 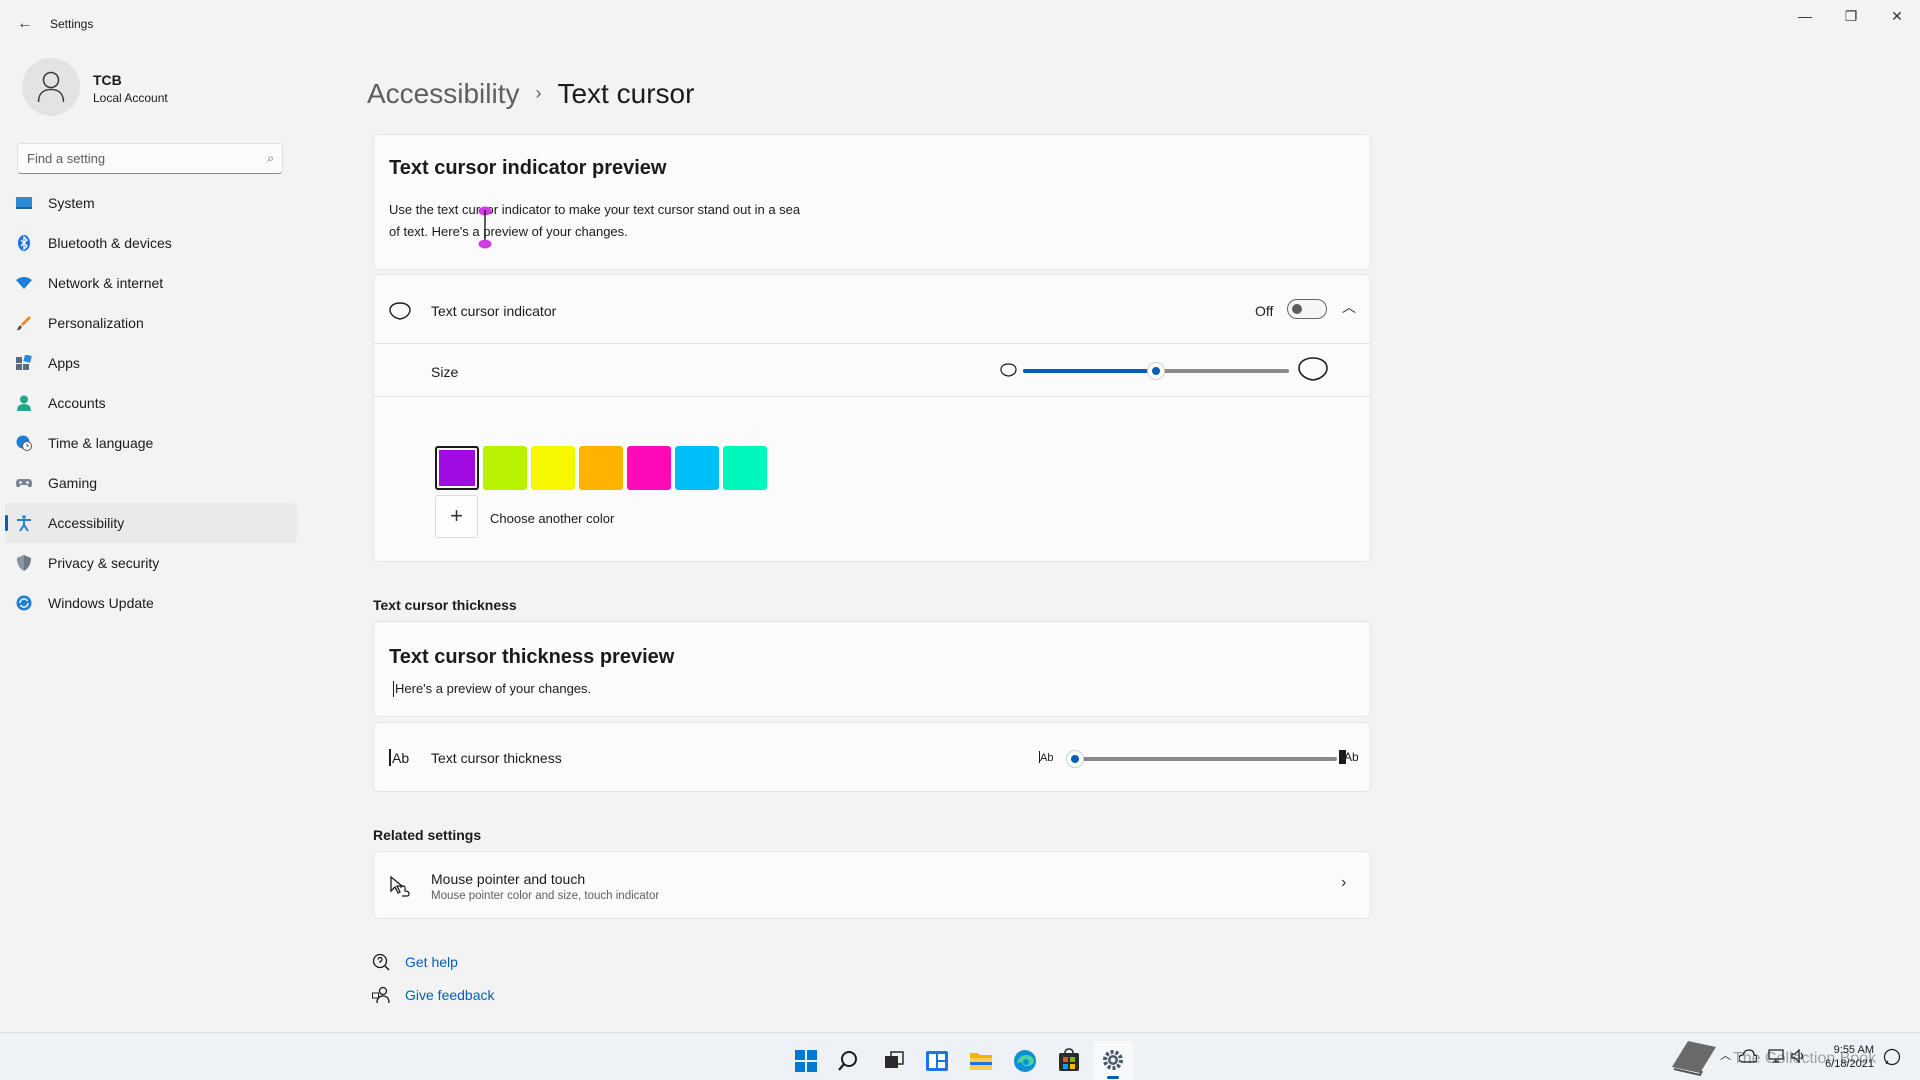 I want to click on close-button: ✕, so click(x=1897, y=16).